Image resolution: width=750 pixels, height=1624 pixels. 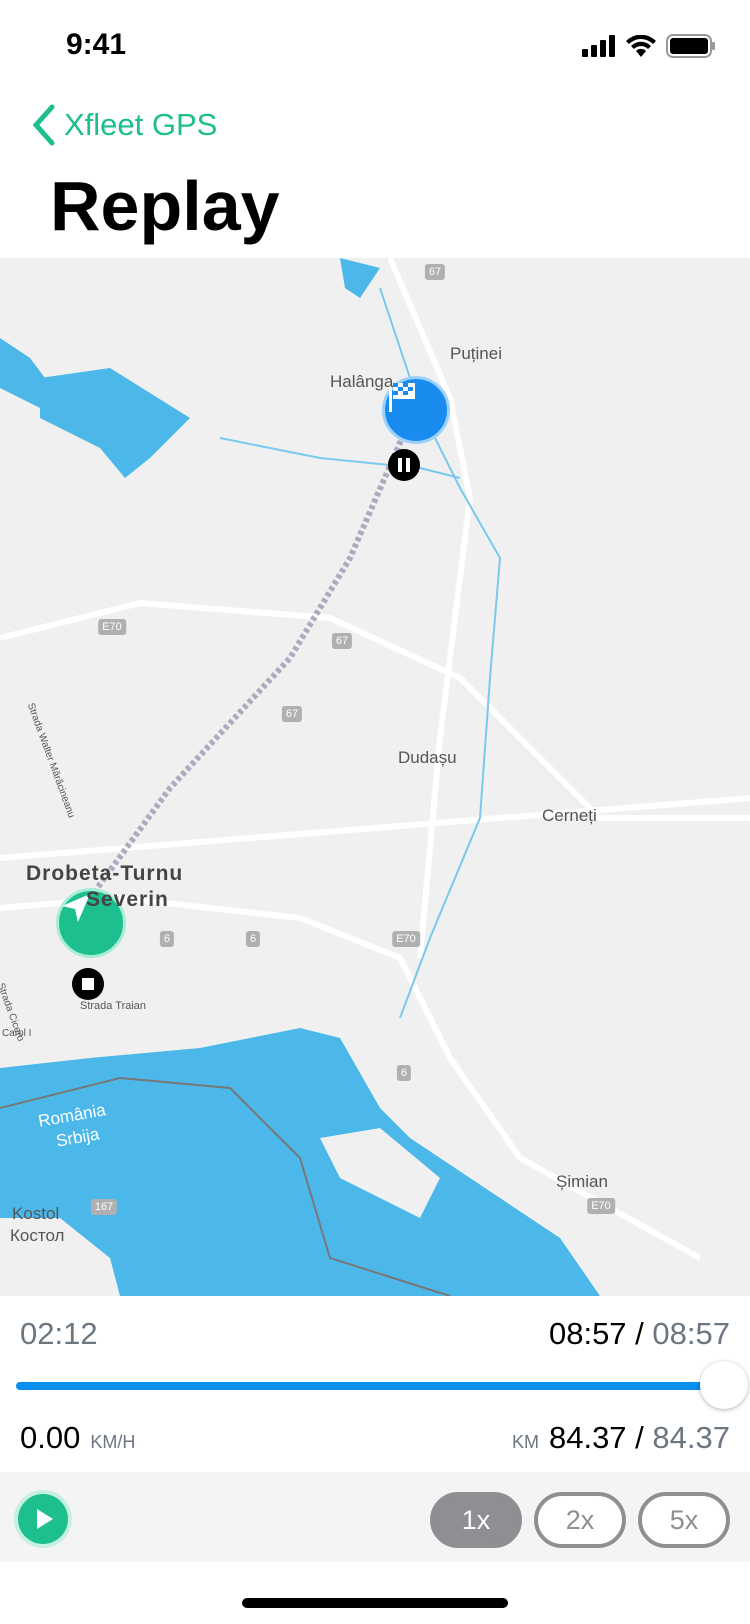 I want to click on map-label: Dudașu, so click(x=427, y=757).